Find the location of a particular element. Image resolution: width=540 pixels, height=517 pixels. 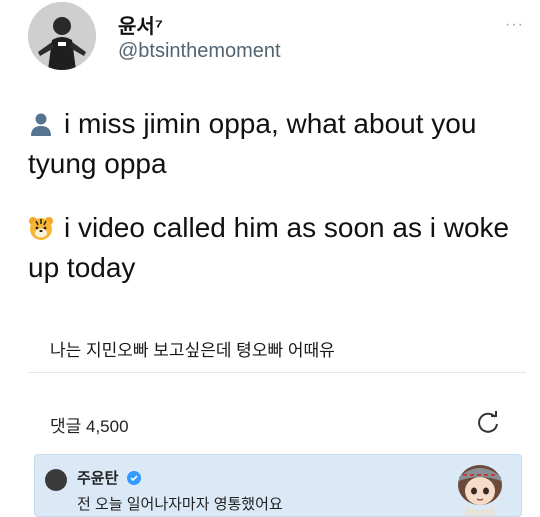

reply-author-name: 주윤탄 is located at coordinates (98, 478).